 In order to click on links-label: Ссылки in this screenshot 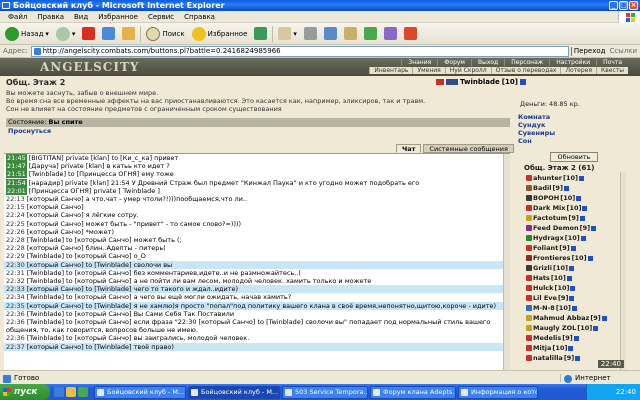, I will do `click(623, 51)`.